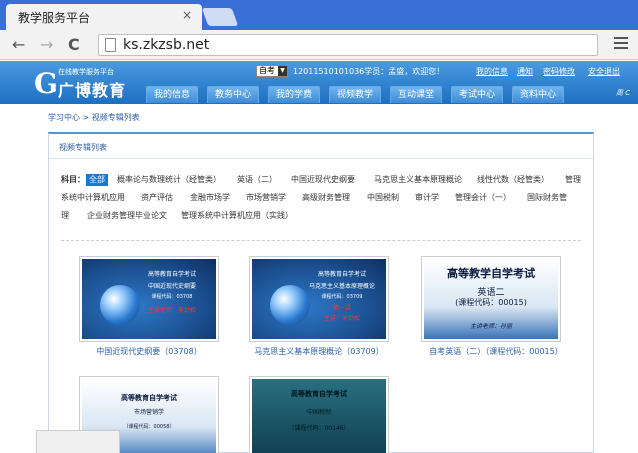 The image size is (638, 453). Describe the element at coordinates (266, 198) in the screenshot. I see `filter-marketing: 市场营销学` at that location.